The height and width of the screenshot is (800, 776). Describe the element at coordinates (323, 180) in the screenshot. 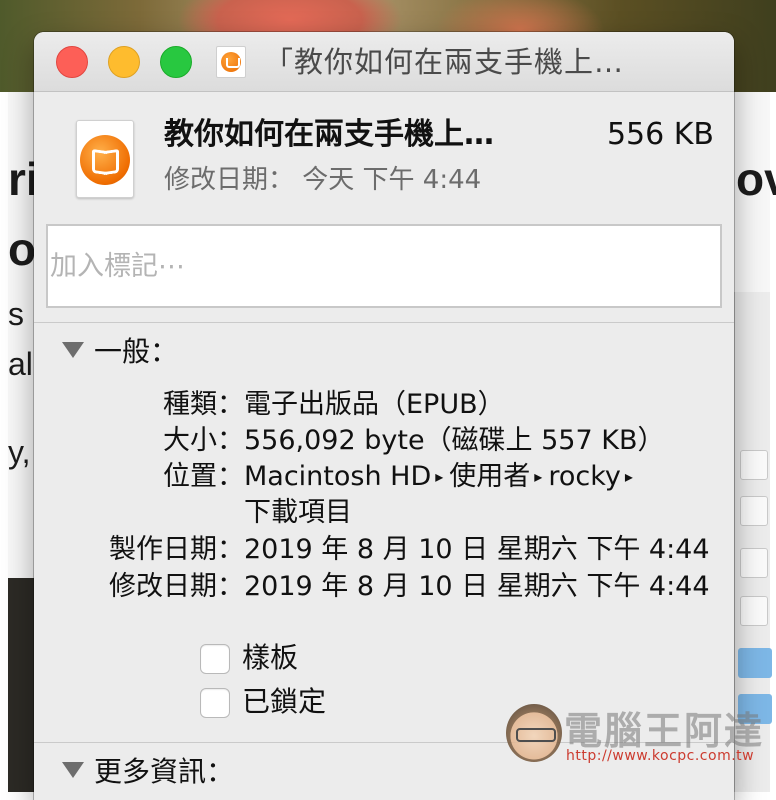

I see `modified-summary: 修改日期： 今天 下午 4:44` at that location.